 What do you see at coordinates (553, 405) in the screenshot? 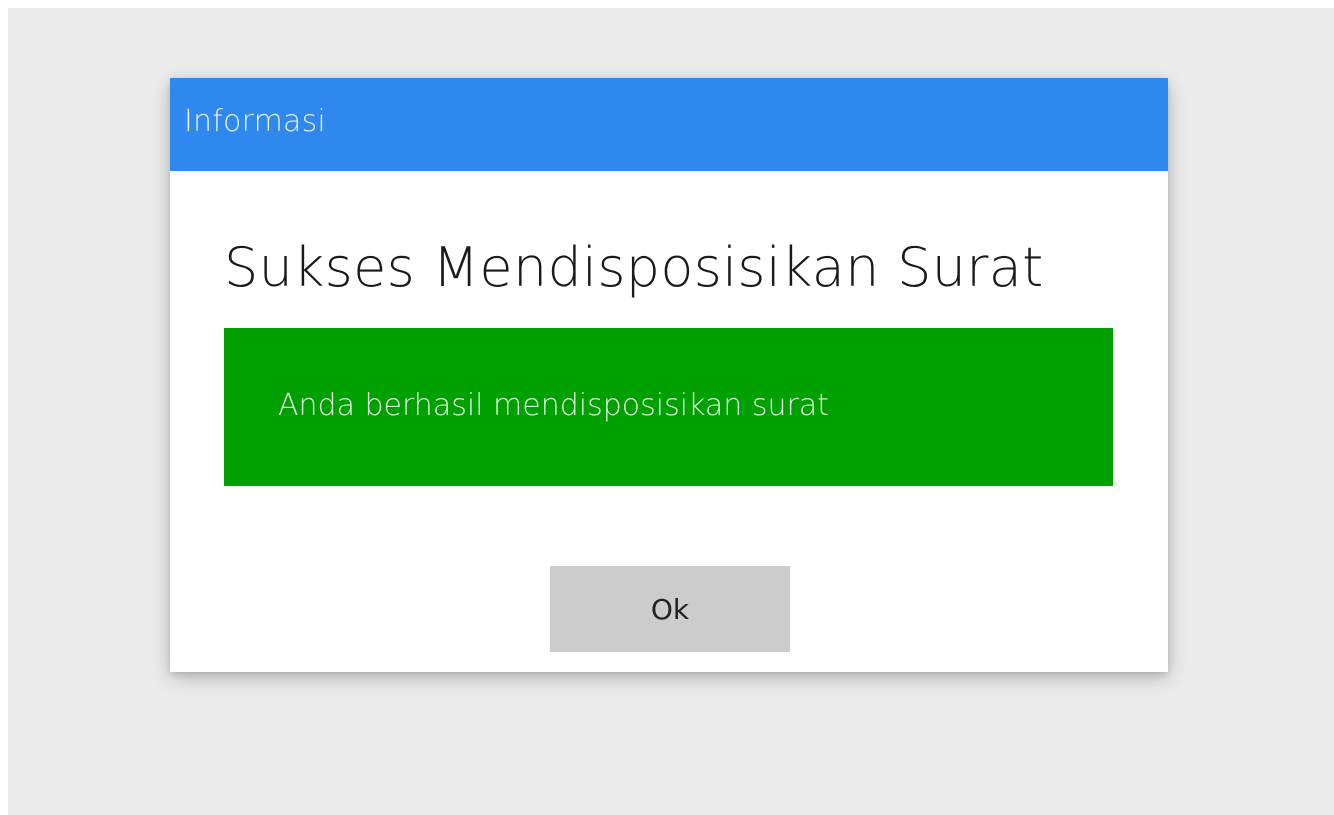
I see `success-message: Anda berhasil mendisposisikan surat` at bounding box center [553, 405].